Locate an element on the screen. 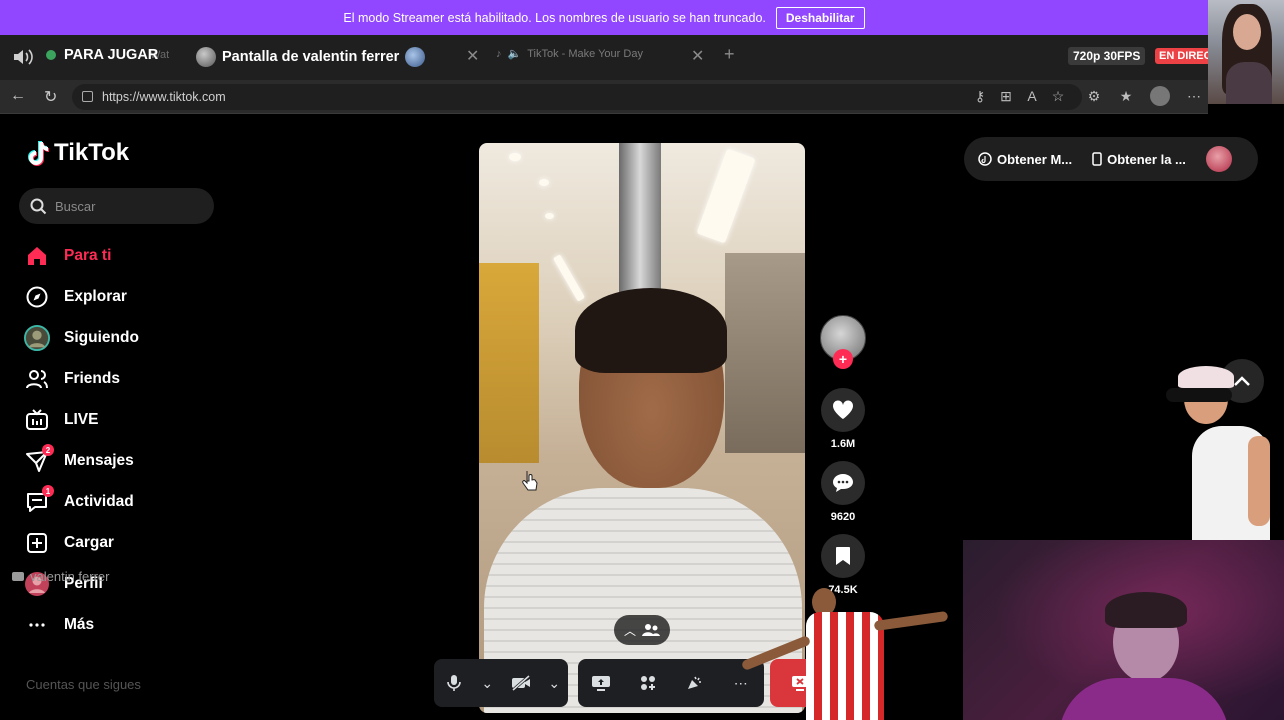 The height and width of the screenshot is (720, 1284). more-icon is located at coordinates (37, 625).